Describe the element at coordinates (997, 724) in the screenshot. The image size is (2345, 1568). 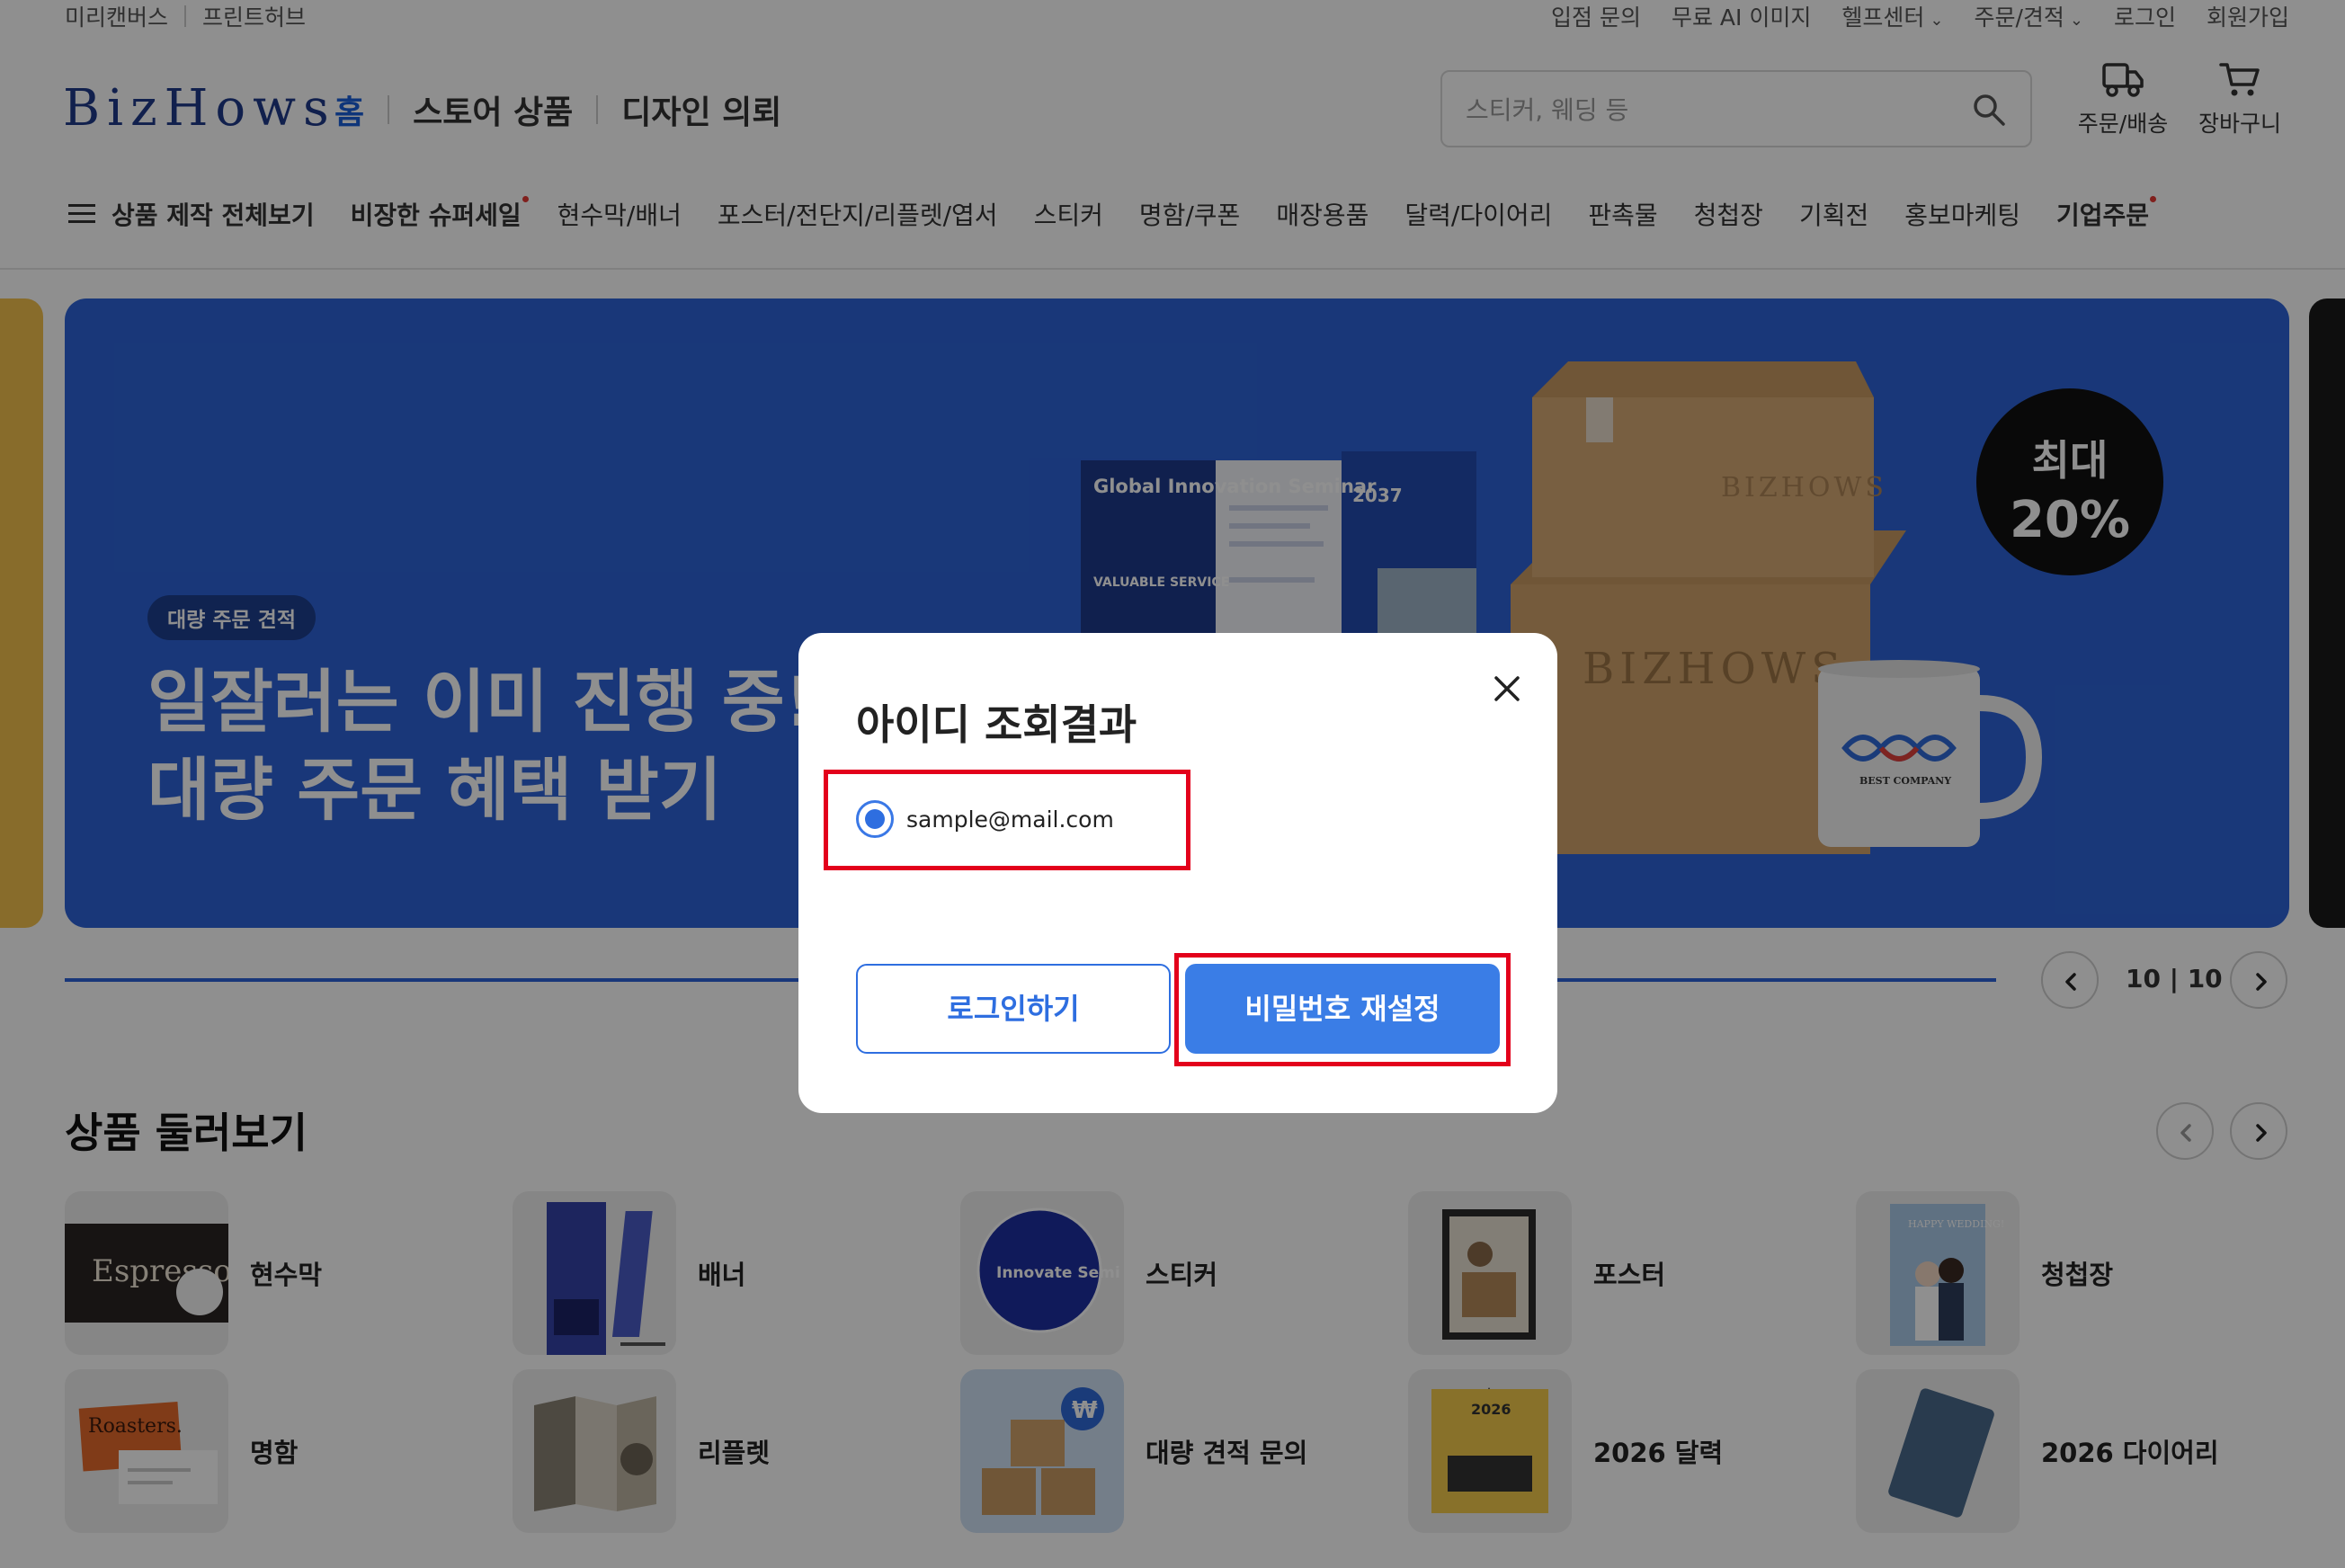
I see `modal-title: 아이디 조회결과` at that location.